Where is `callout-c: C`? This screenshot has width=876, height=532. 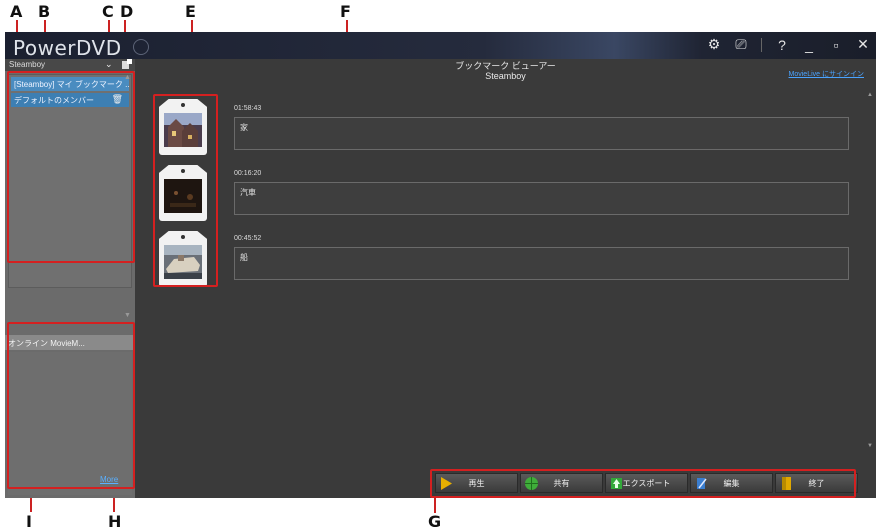
callout-c: C is located at coordinates (108, 11).